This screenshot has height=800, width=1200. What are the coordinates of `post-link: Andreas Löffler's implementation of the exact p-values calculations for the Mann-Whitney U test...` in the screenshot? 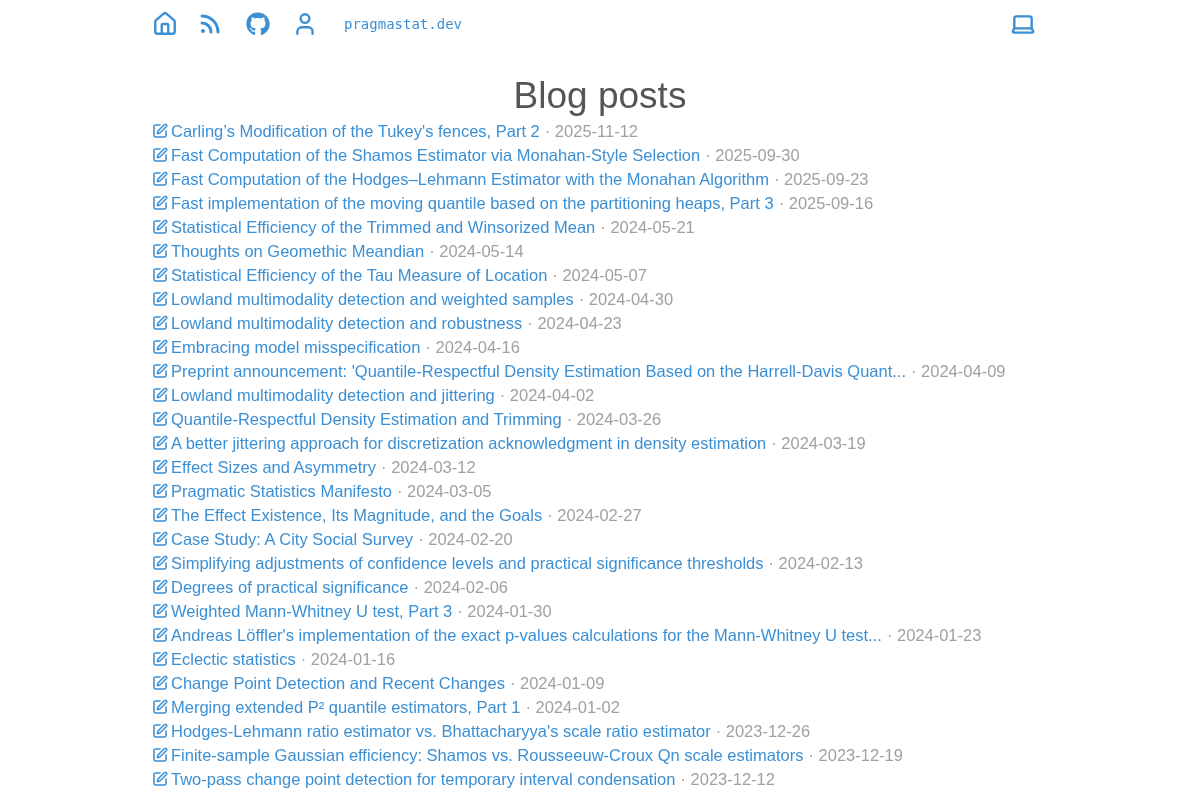 It's located at (526, 635).